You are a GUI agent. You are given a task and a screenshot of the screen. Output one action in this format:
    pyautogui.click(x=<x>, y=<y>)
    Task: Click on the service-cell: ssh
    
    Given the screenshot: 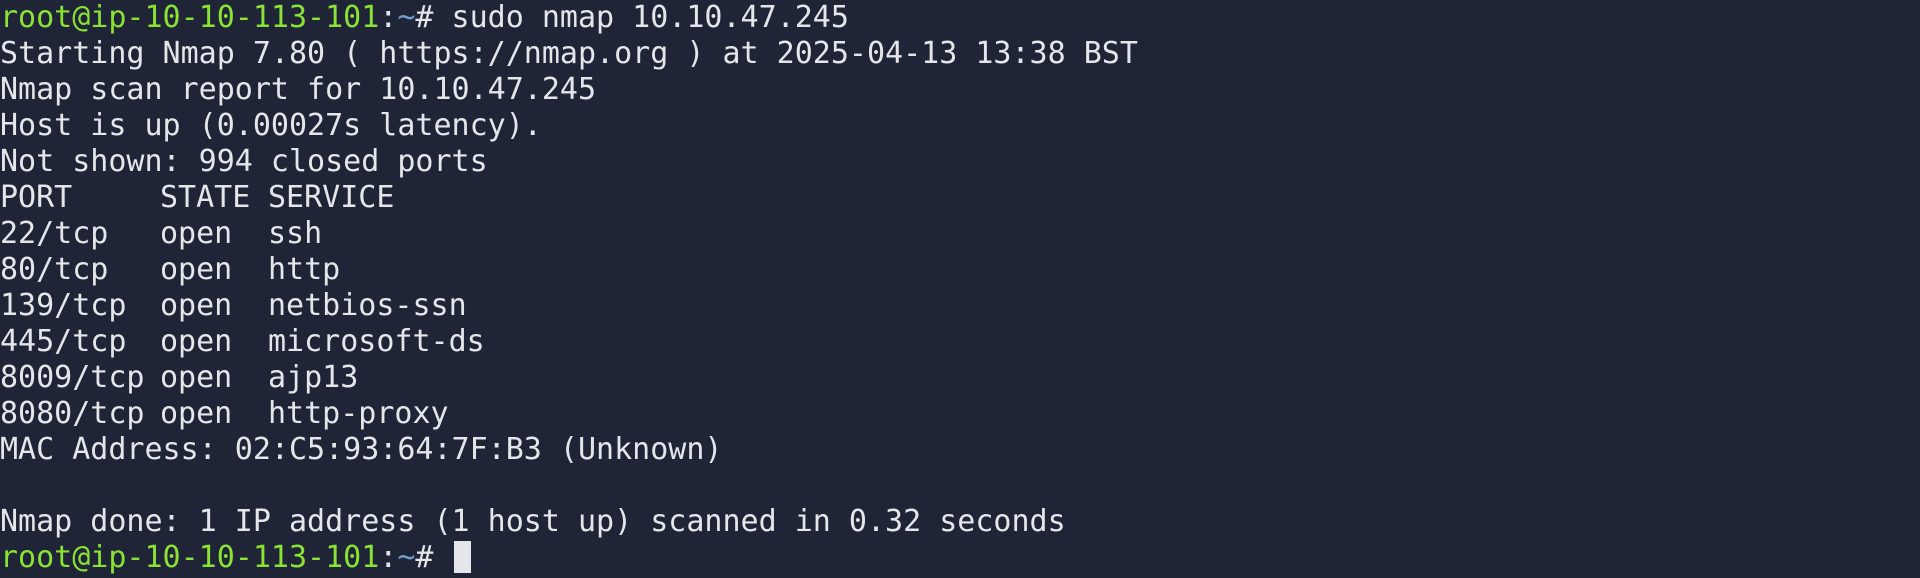 What is the action you would take?
    pyautogui.click(x=295, y=233)
    